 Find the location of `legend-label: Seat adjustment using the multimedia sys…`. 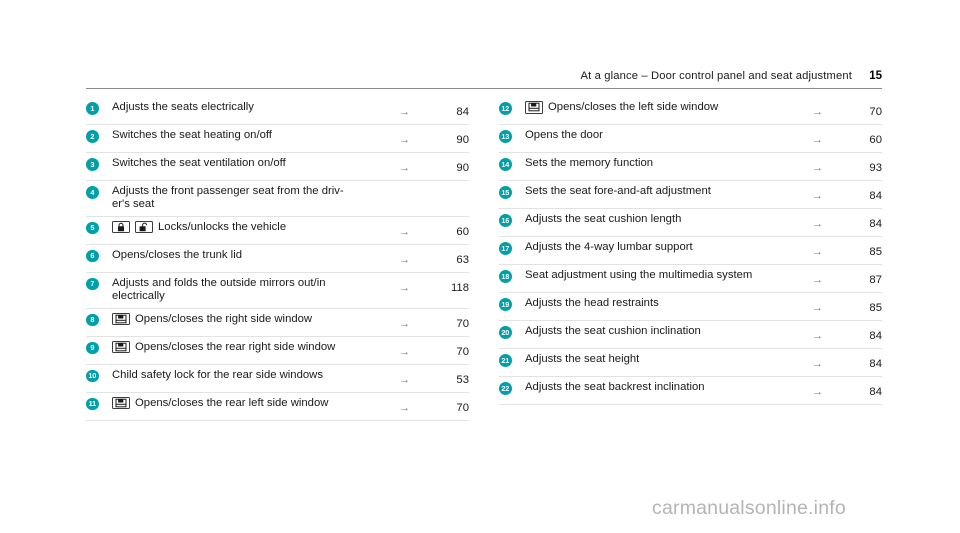

legend-label: Seat adjustment using the multimedia sys… is located at coordinates (639, 275).